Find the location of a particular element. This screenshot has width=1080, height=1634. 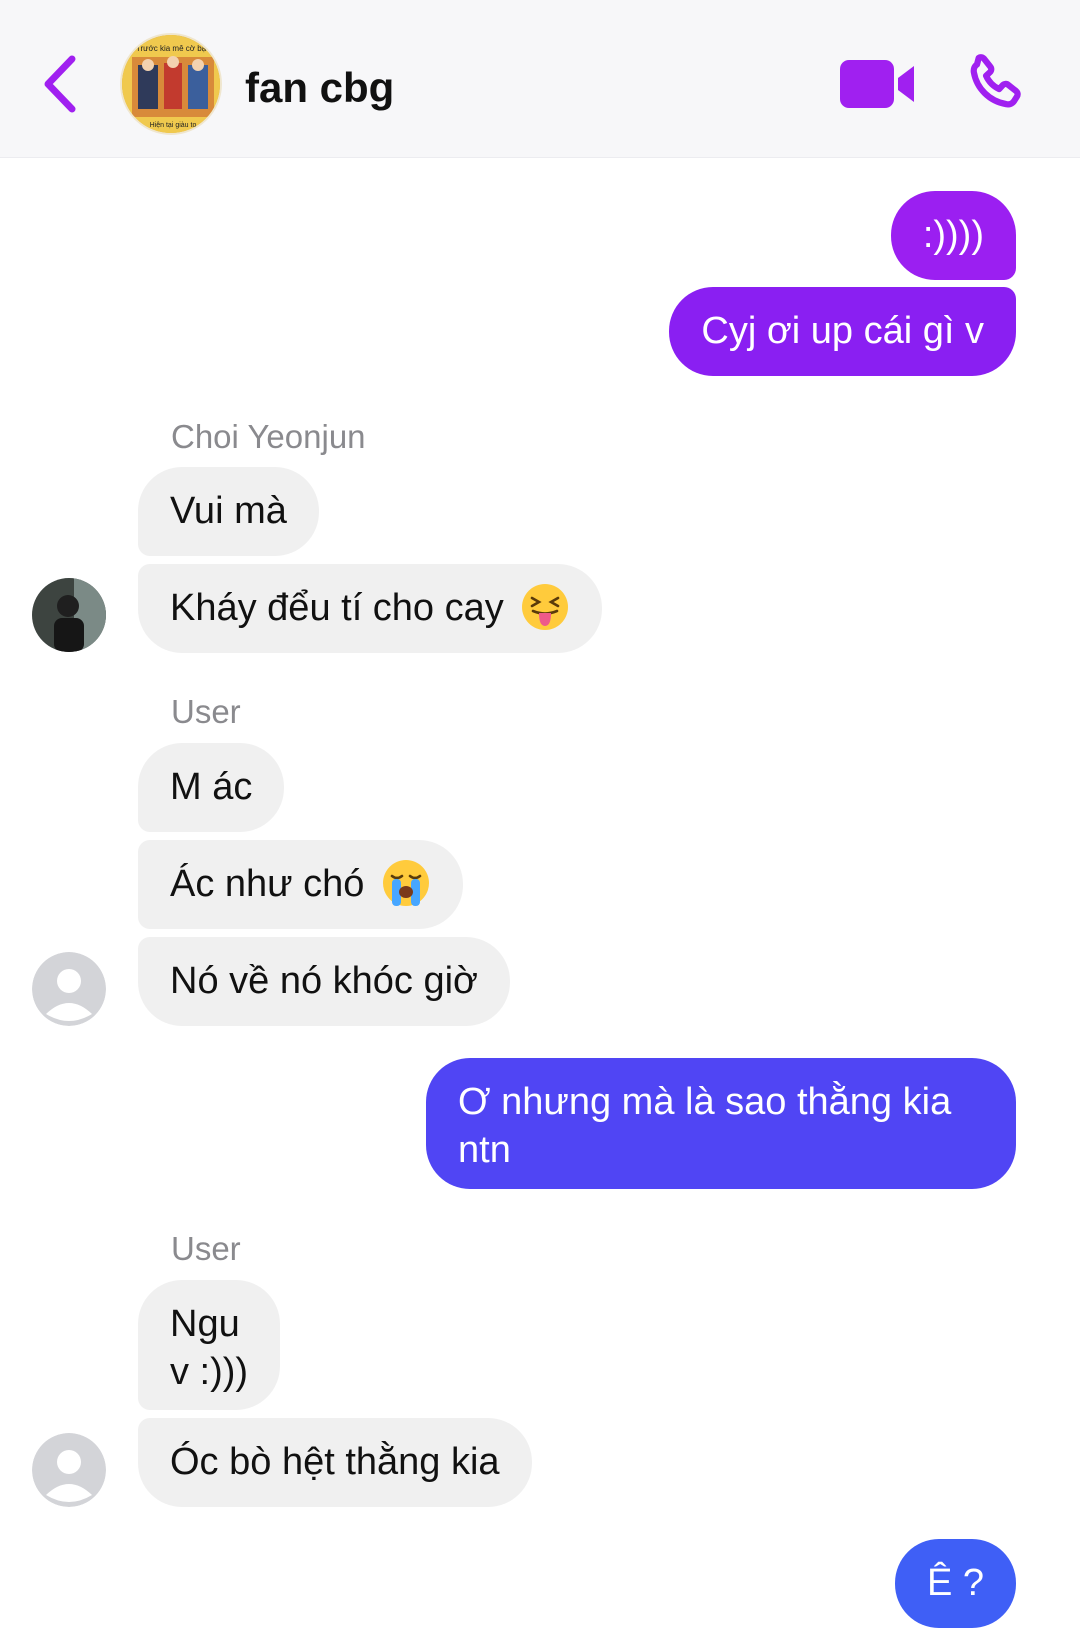

message-text: Ê ? is located at coordinates (955, 1583).